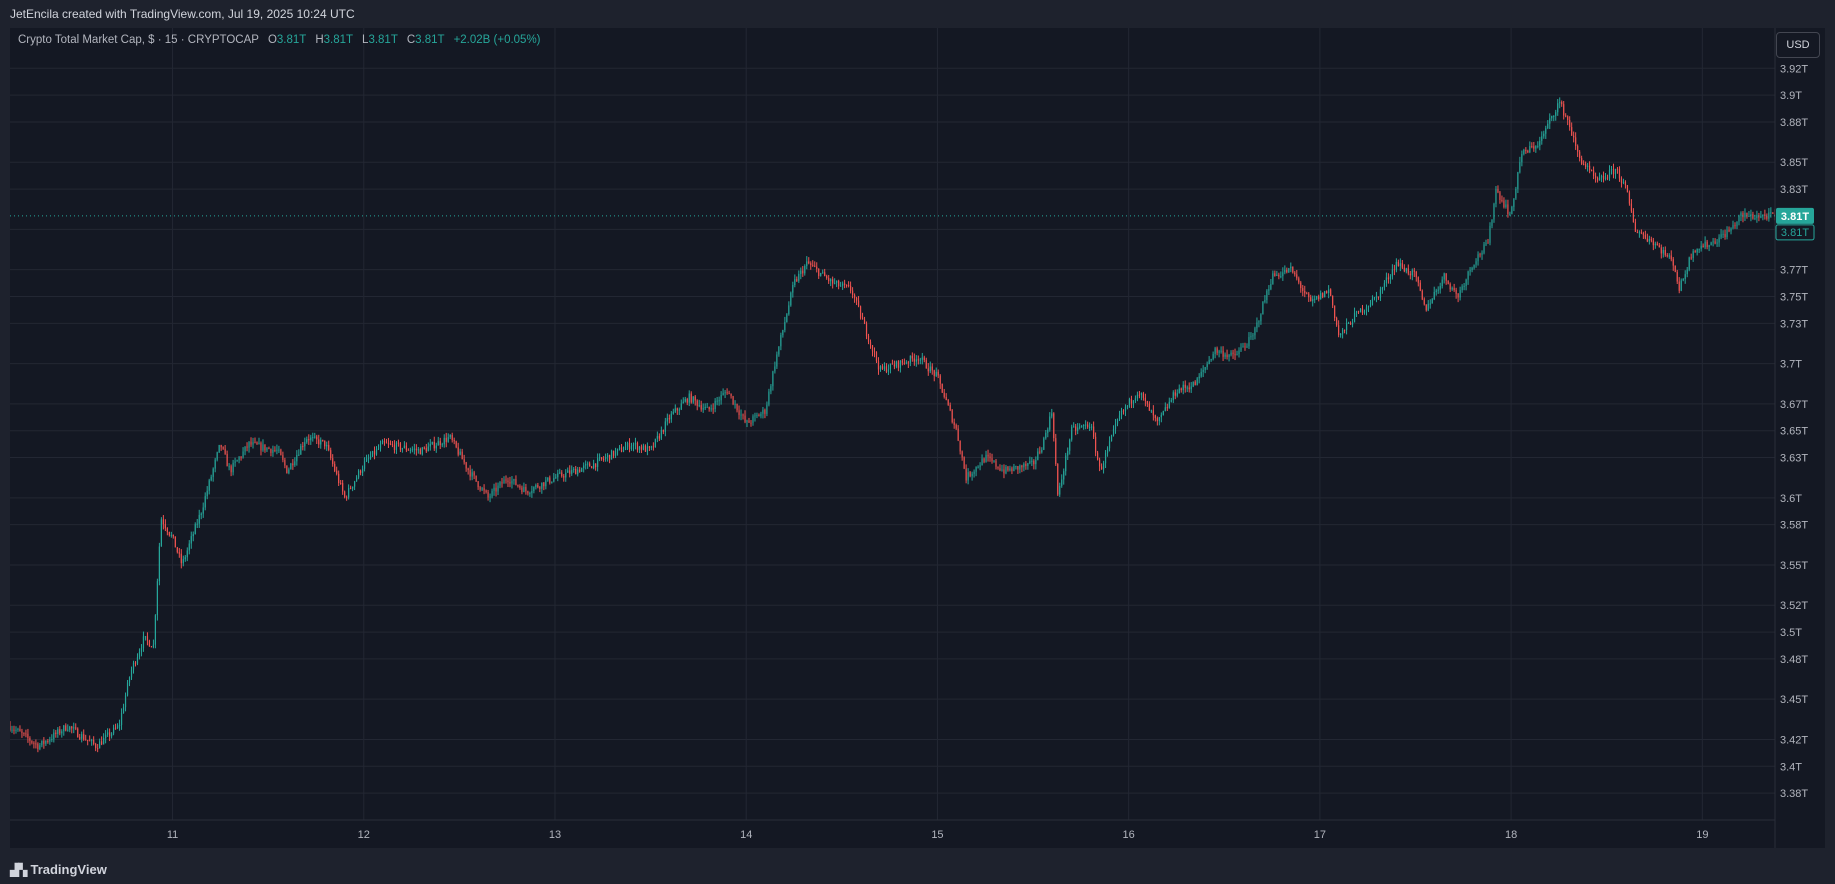  I want to click on y-tick-label: 3.73T, so click(1794, 324).